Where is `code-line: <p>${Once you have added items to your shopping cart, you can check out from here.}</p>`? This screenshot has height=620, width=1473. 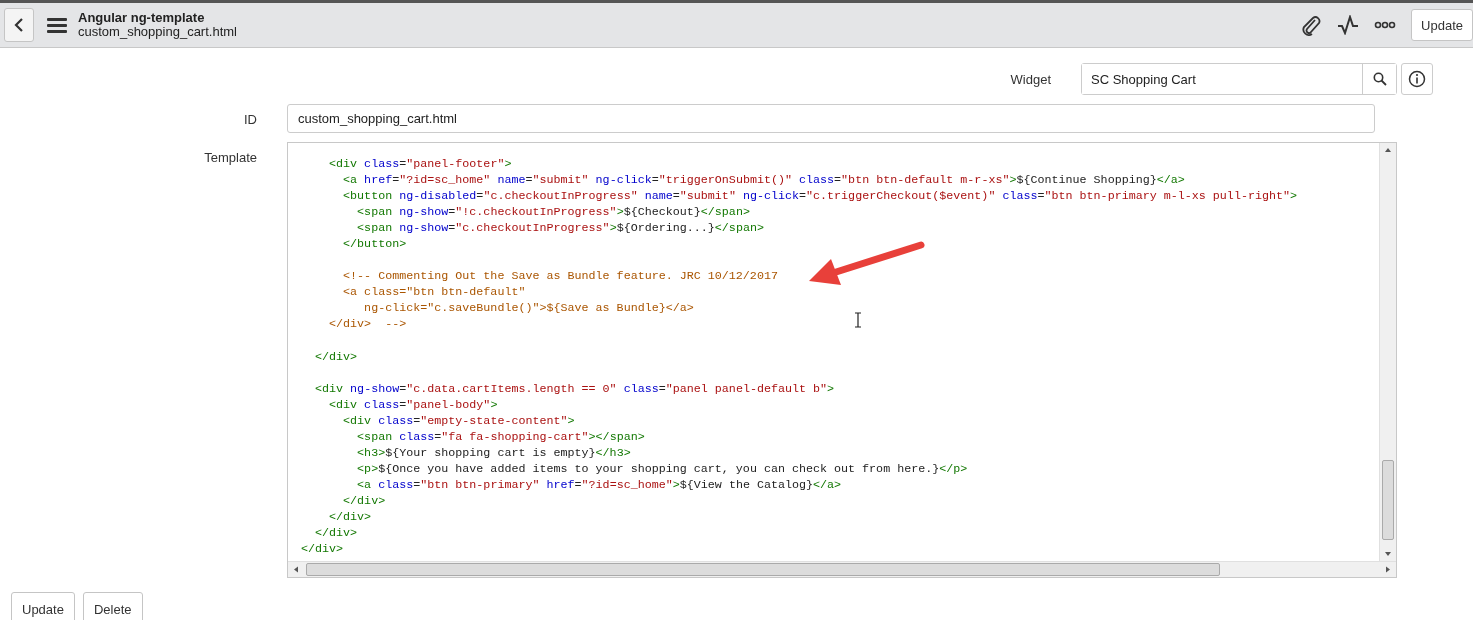 code-line: <p>${Once you have added items to your shopping cart, you can check out from here.}</p> is located at coordinates (662, 468).